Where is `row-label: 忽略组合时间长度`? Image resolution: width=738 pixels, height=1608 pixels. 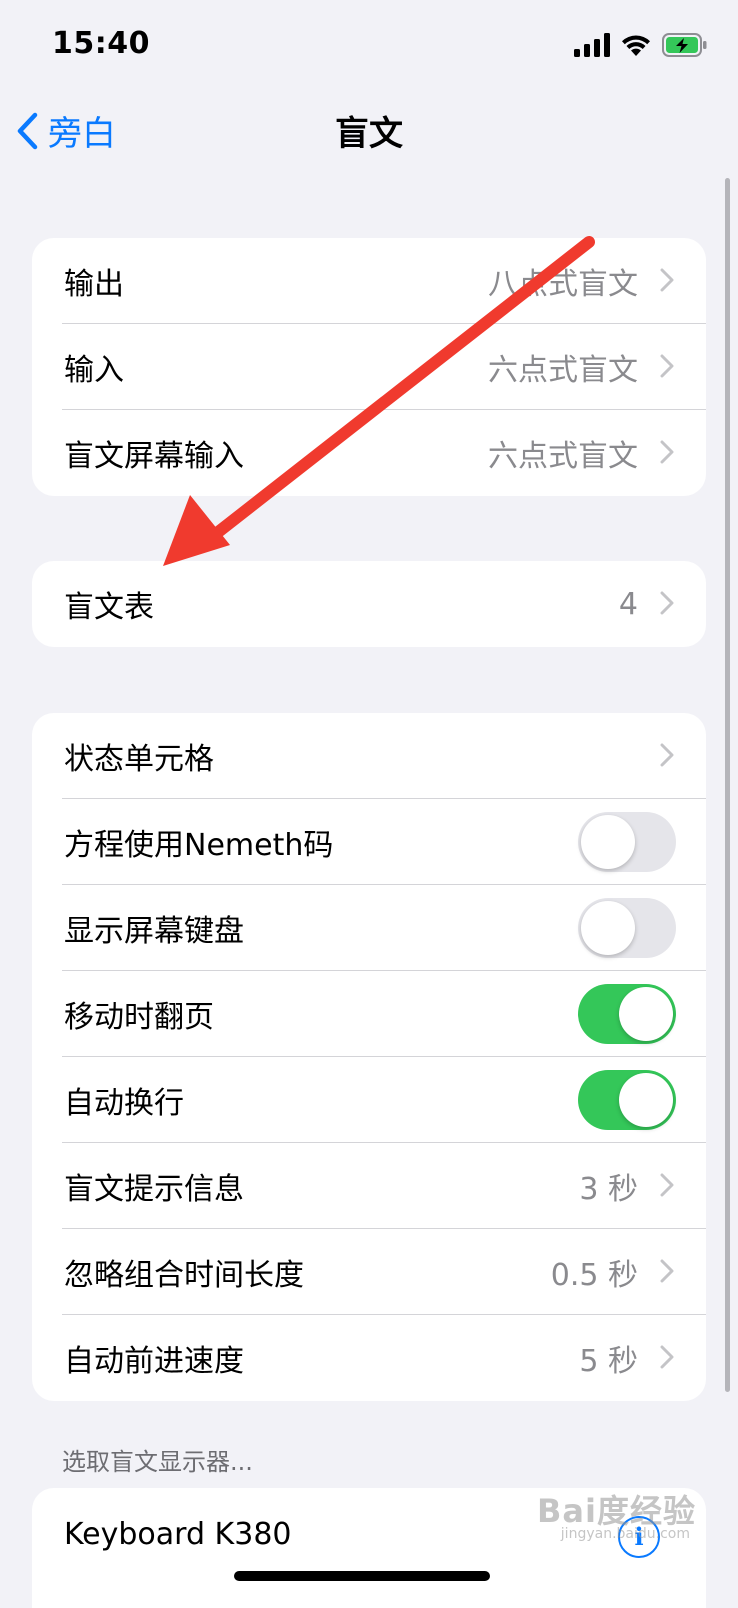
row-label: 忽略组合时间长度 is located at coordinates (184, 1275).